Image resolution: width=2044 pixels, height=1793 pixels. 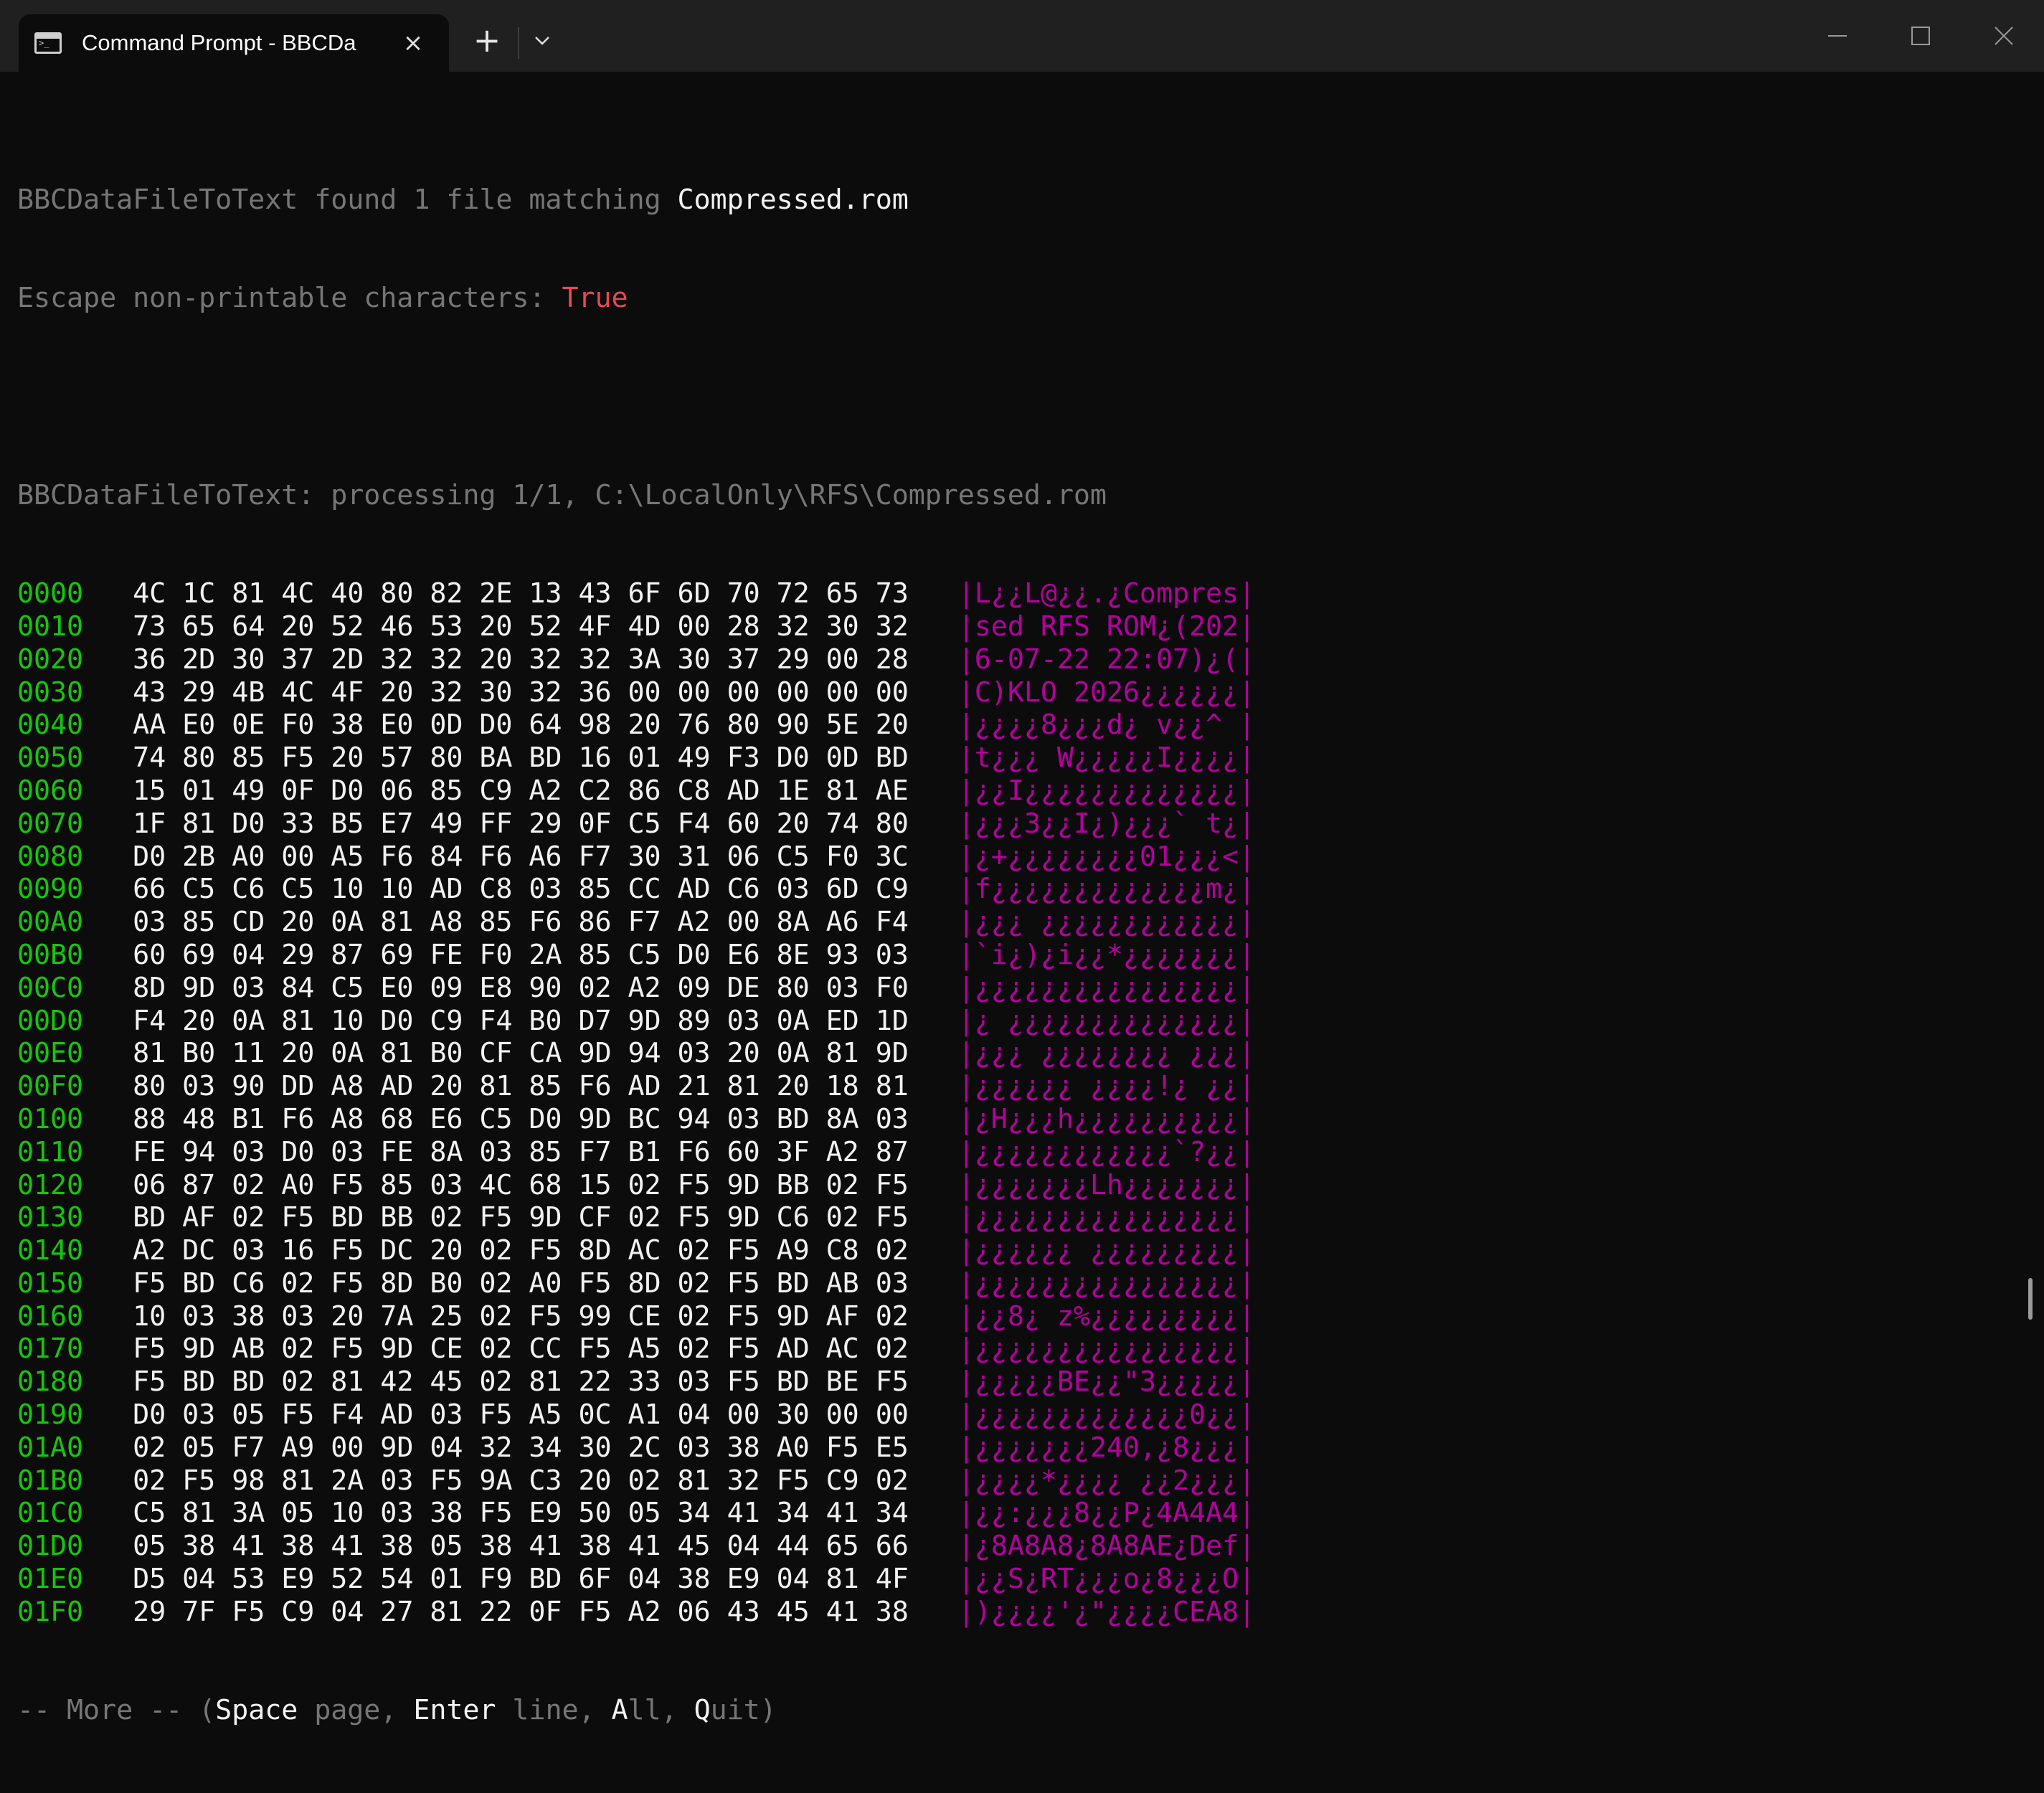 What do you see at coordinates (793, 199) in the screenshot?
I see `found-file-name: Compressed.rom` at bounding box center [793, 199].